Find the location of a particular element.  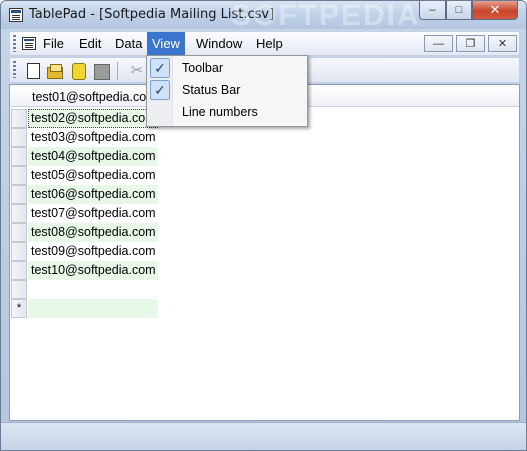

menu-file: File is located at coordinates (53, 43).